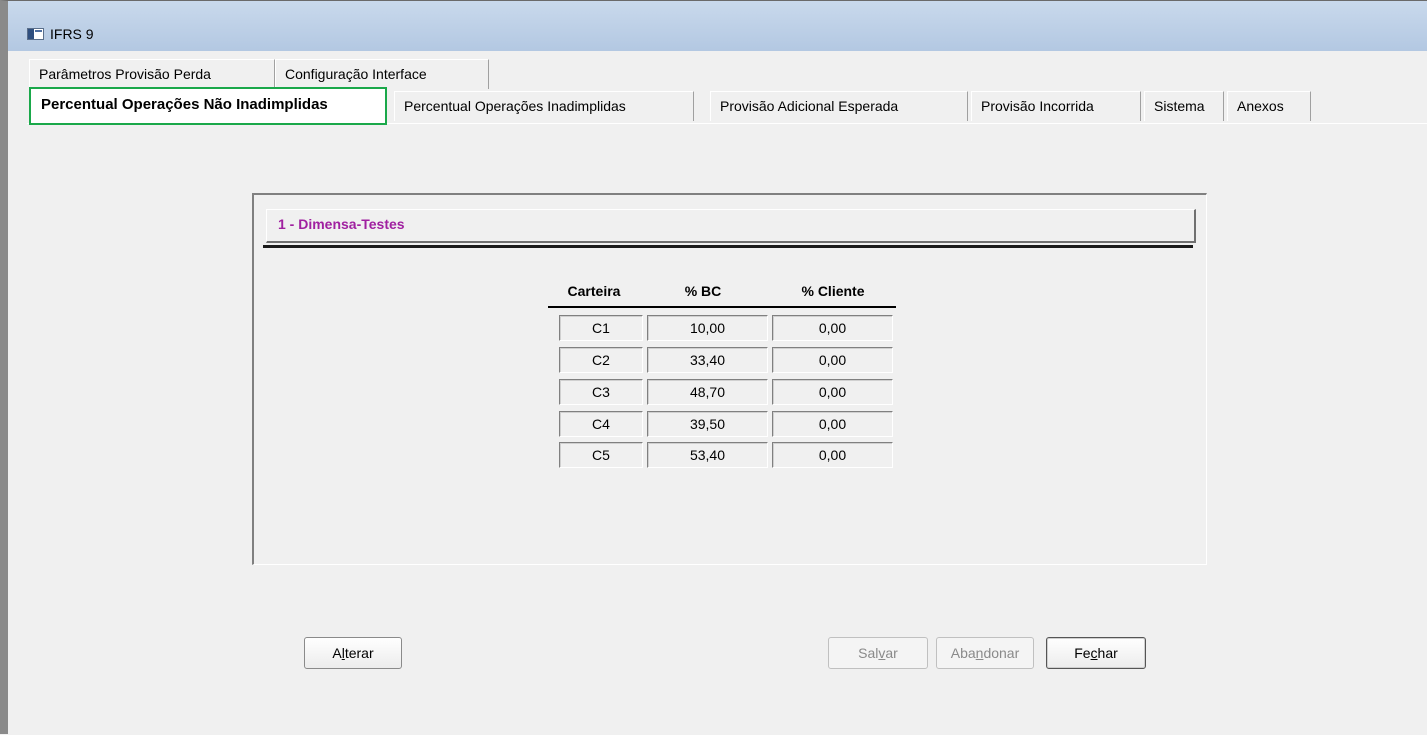 The height and width of the screenshot is (735, 1427). Describe the element at coordinates (707, 424) in the screenshot. I see `bc-percent-field: 39,50` at that location.